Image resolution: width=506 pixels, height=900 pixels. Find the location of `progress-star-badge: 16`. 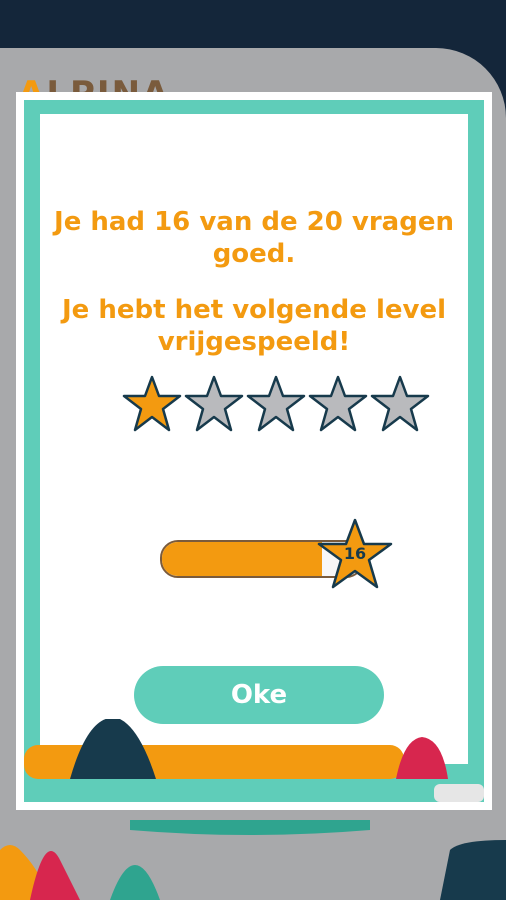

progress-star-badge: 16 is located at coordinates (355, 555).